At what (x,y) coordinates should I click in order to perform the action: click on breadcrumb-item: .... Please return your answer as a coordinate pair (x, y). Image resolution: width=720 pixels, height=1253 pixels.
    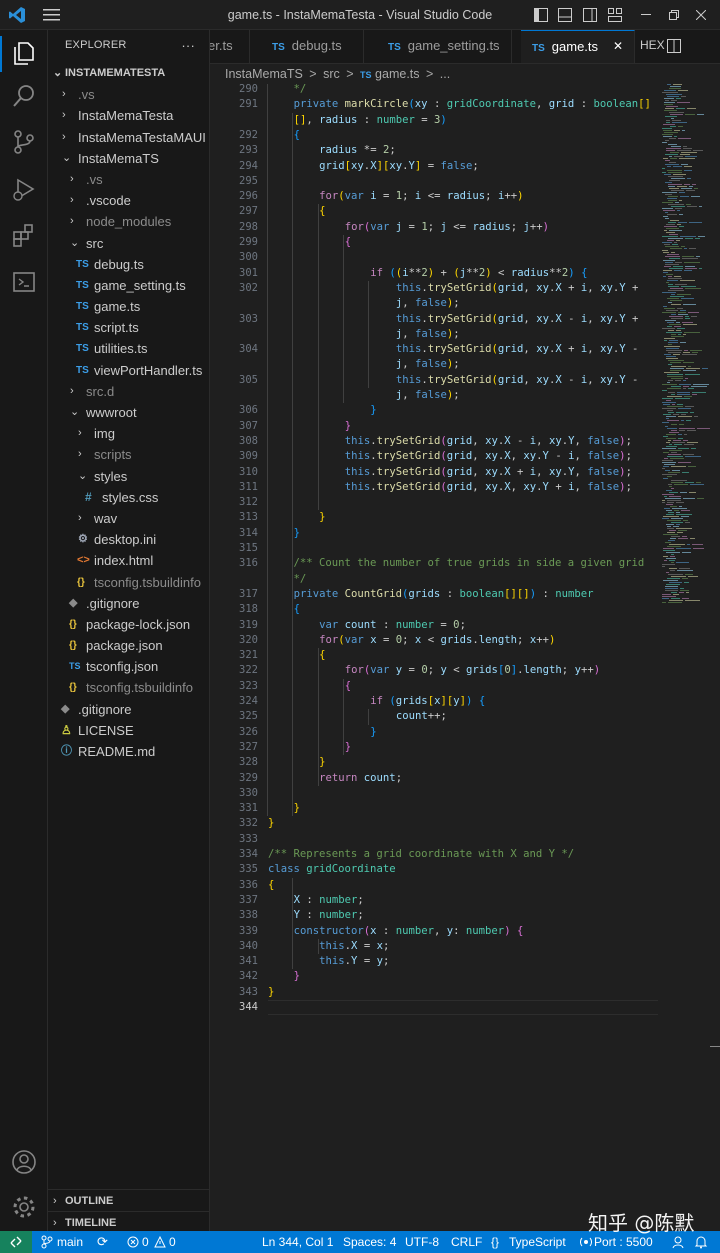
    Looking at the image, I should click on (445, 74).